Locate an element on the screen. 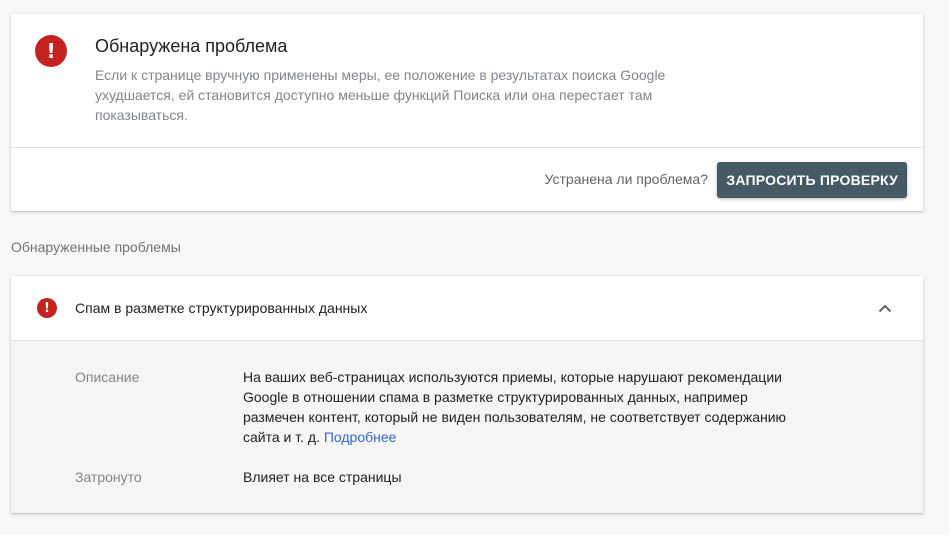 The width and height of the screenshot is (949, 535). description-label: Описание is located at coordinates (107, 377).